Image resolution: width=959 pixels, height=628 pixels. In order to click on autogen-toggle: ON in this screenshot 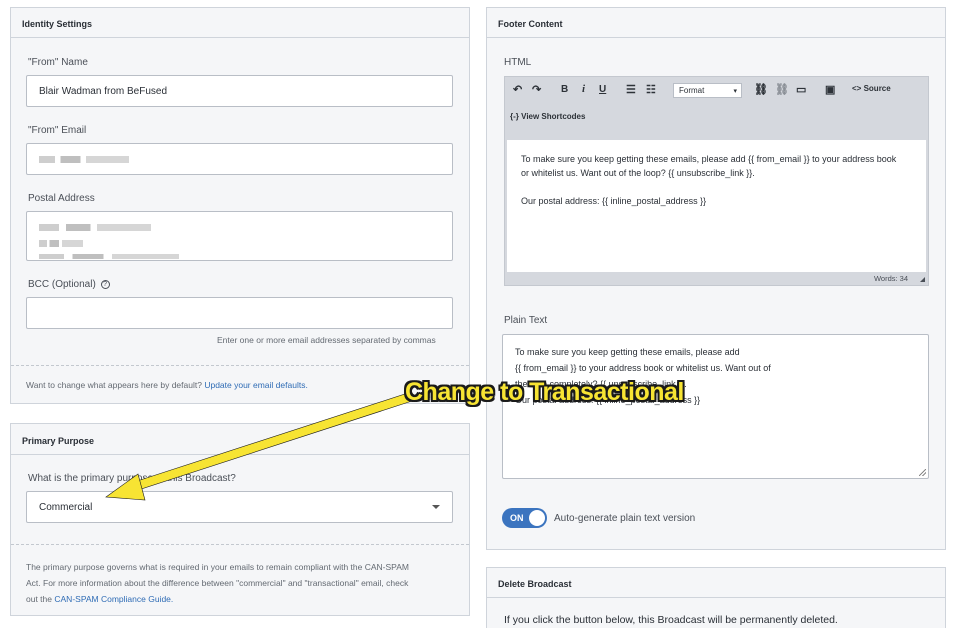, I will do `click(524, 518)`.